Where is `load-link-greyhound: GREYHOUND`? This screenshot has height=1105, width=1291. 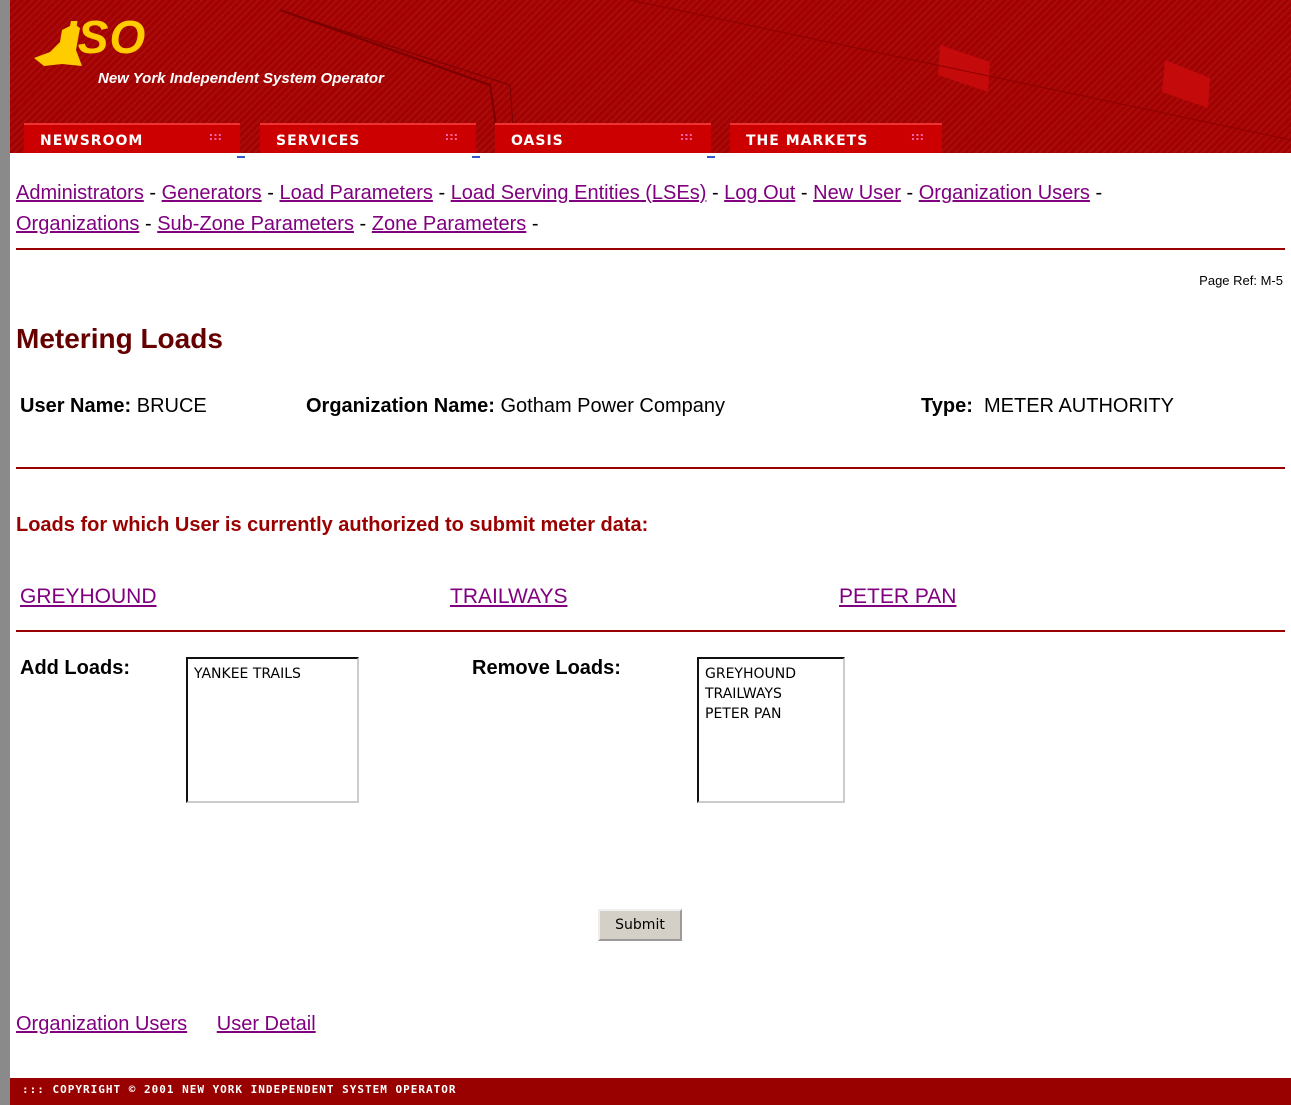
load-link-greyhound: GREYHOUND is located at coordinates (88, 597).